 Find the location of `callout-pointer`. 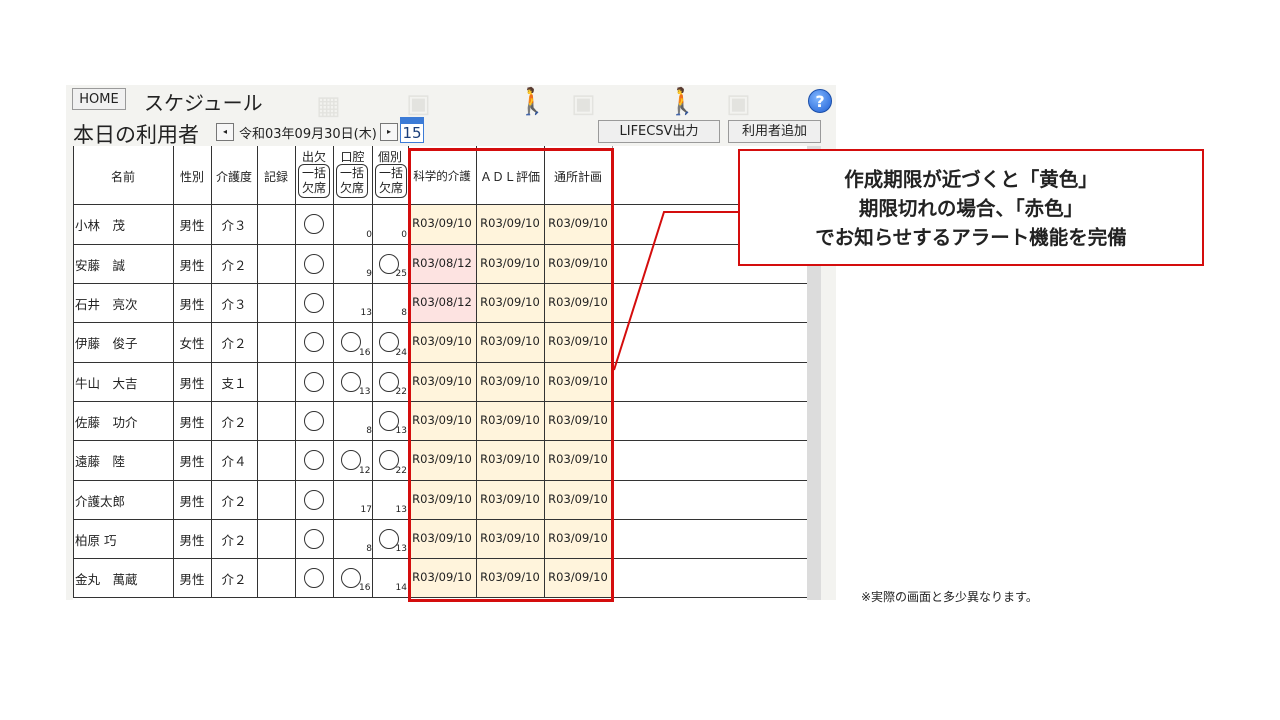

callout-pointer is located at coordinates (675, 291).